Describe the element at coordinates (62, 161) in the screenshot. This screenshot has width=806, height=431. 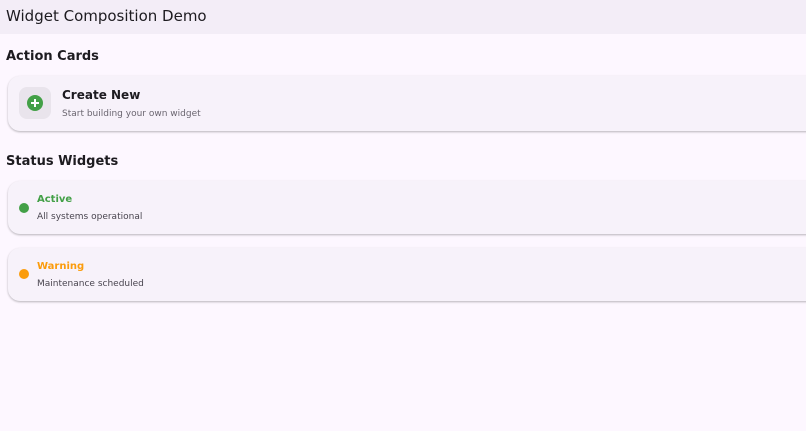
I see `section-title-status-widgets: Status Widgets` at that location.